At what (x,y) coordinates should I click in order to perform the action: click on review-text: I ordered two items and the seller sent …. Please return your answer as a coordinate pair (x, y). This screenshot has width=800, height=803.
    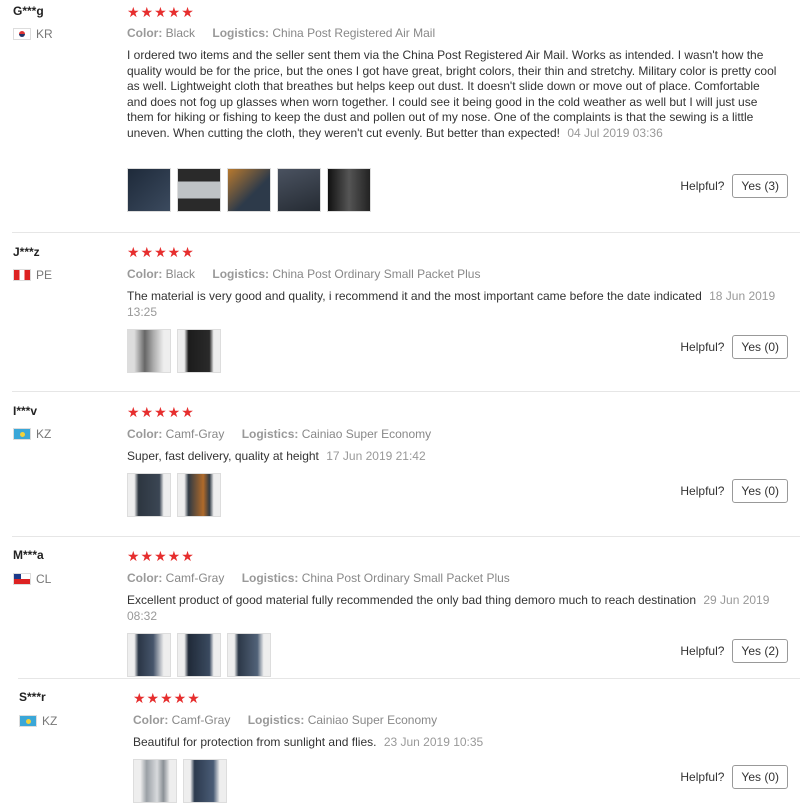
    Looking at the image, I should click on (452, 95).